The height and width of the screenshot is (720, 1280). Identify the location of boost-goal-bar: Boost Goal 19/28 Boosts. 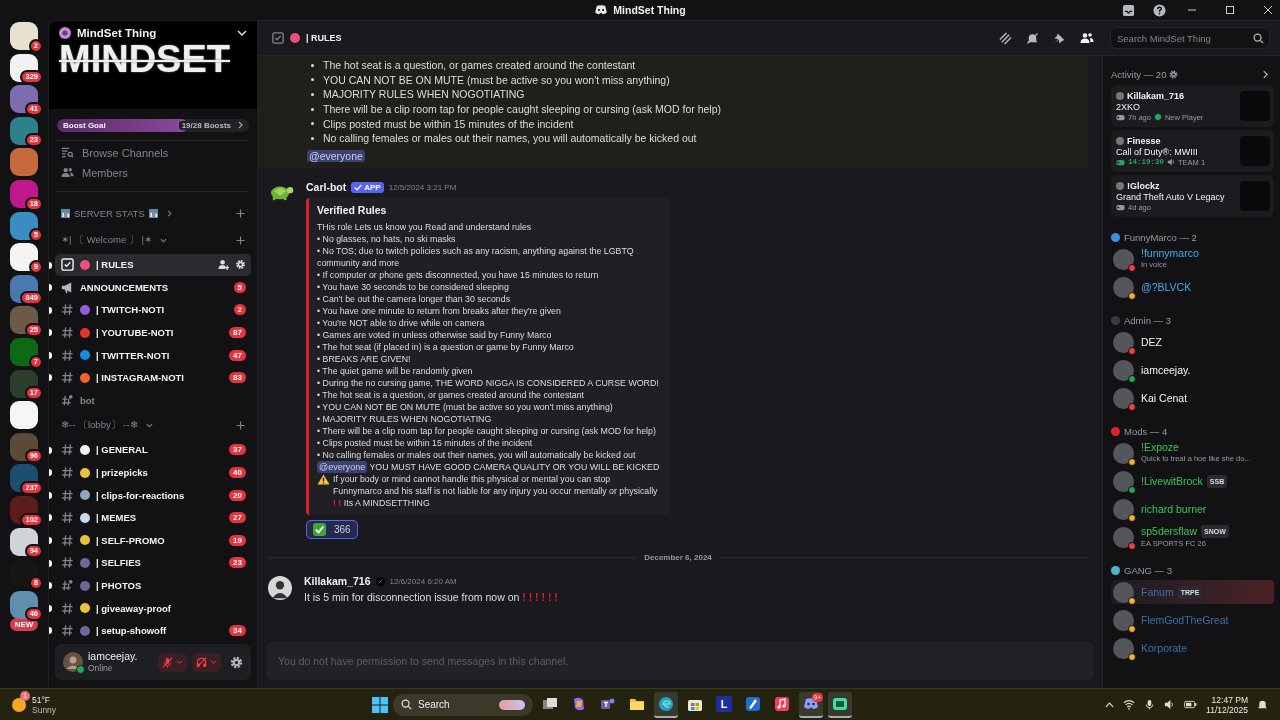
(153, 125).